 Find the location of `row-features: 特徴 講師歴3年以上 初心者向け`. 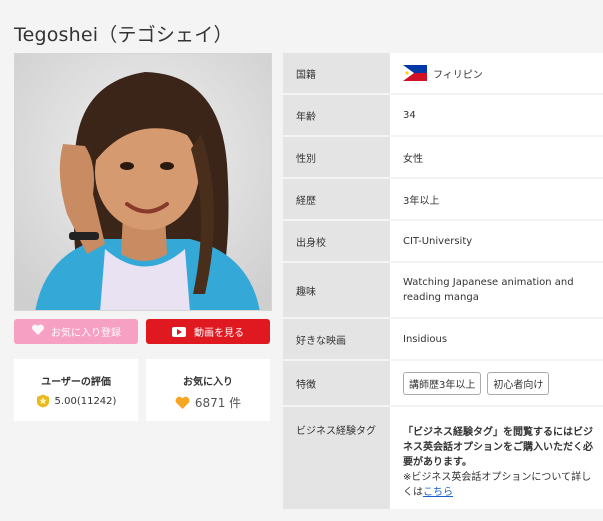

row-features: 特徴 講師歴3年以上 初心者向け is located at coordinates (443, 384).